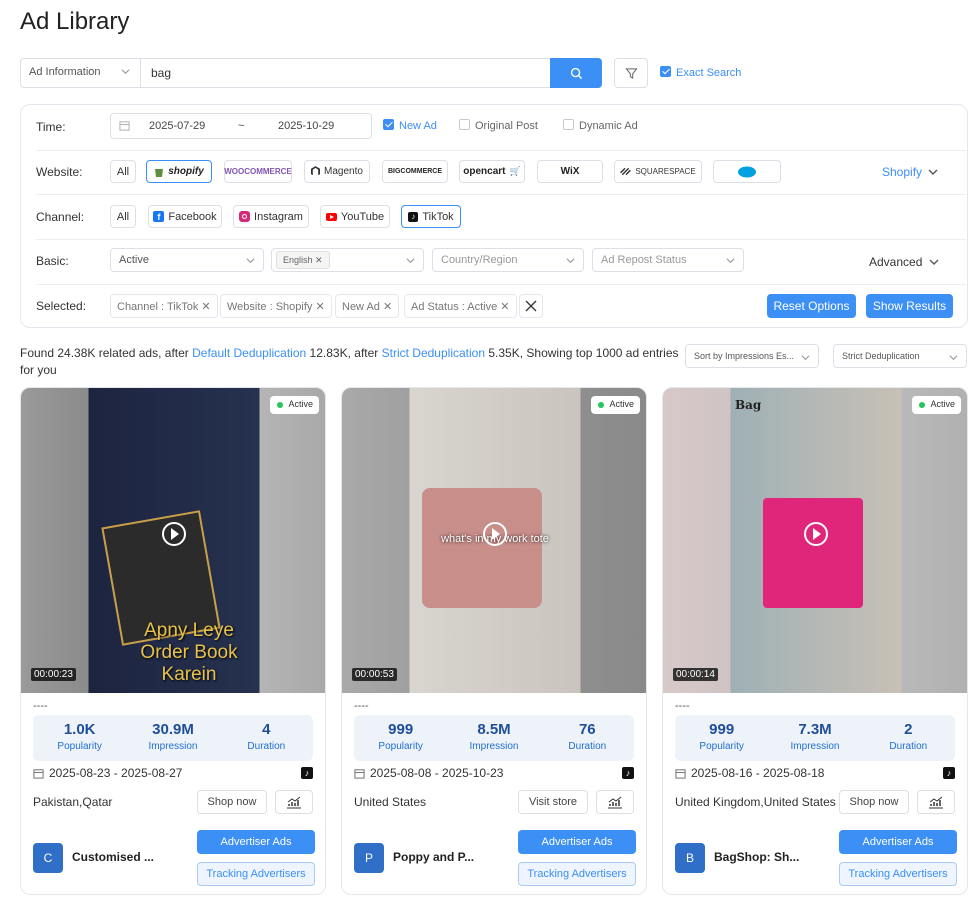  What do you see at coordinates (179, 171) in the screenshot?
I see `website-shopify: shopify` at bounding box center [179, 171].